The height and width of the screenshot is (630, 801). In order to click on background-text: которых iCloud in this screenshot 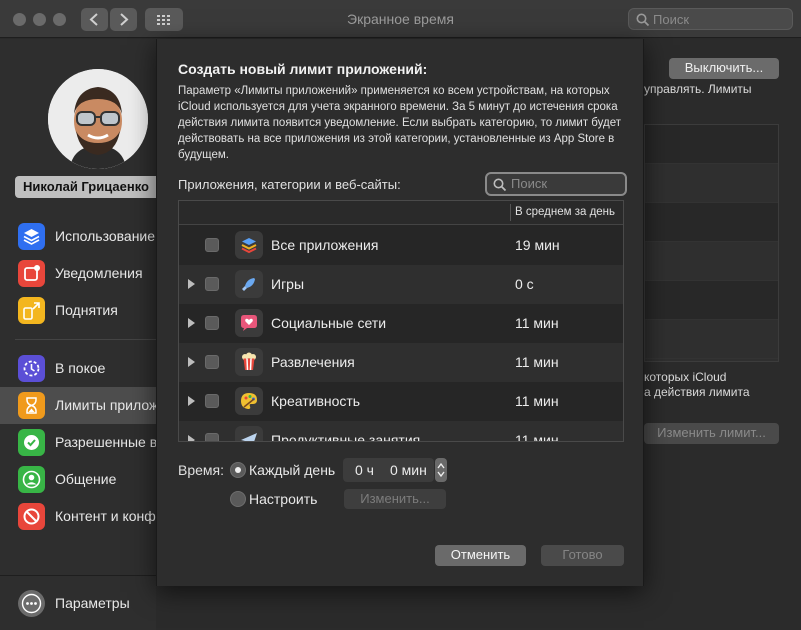, I will do `click(685, 377)`.